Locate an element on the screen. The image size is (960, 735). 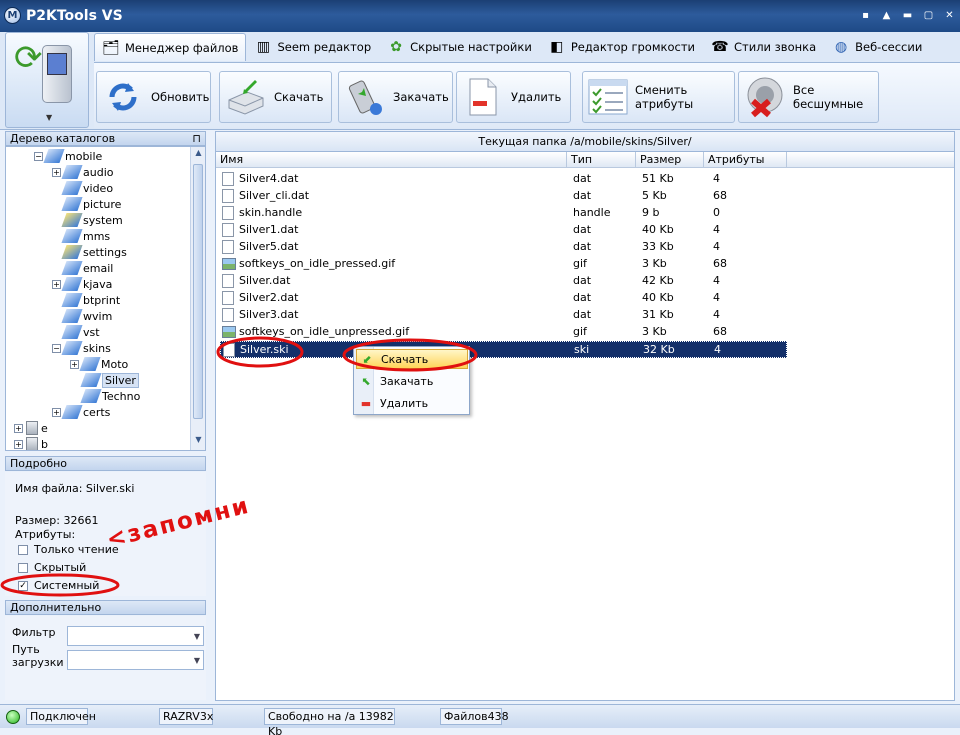
tab-hidden-settings: ✿ Скрытые настройки is located at coordinates (459, 47).